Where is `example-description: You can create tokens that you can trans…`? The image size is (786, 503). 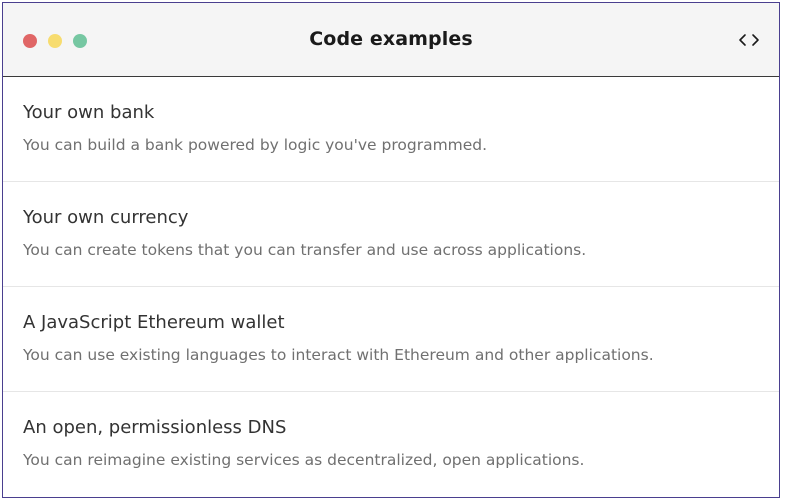 example-description: You can create tokens that you can trans… is located at coordinates (305, 250).